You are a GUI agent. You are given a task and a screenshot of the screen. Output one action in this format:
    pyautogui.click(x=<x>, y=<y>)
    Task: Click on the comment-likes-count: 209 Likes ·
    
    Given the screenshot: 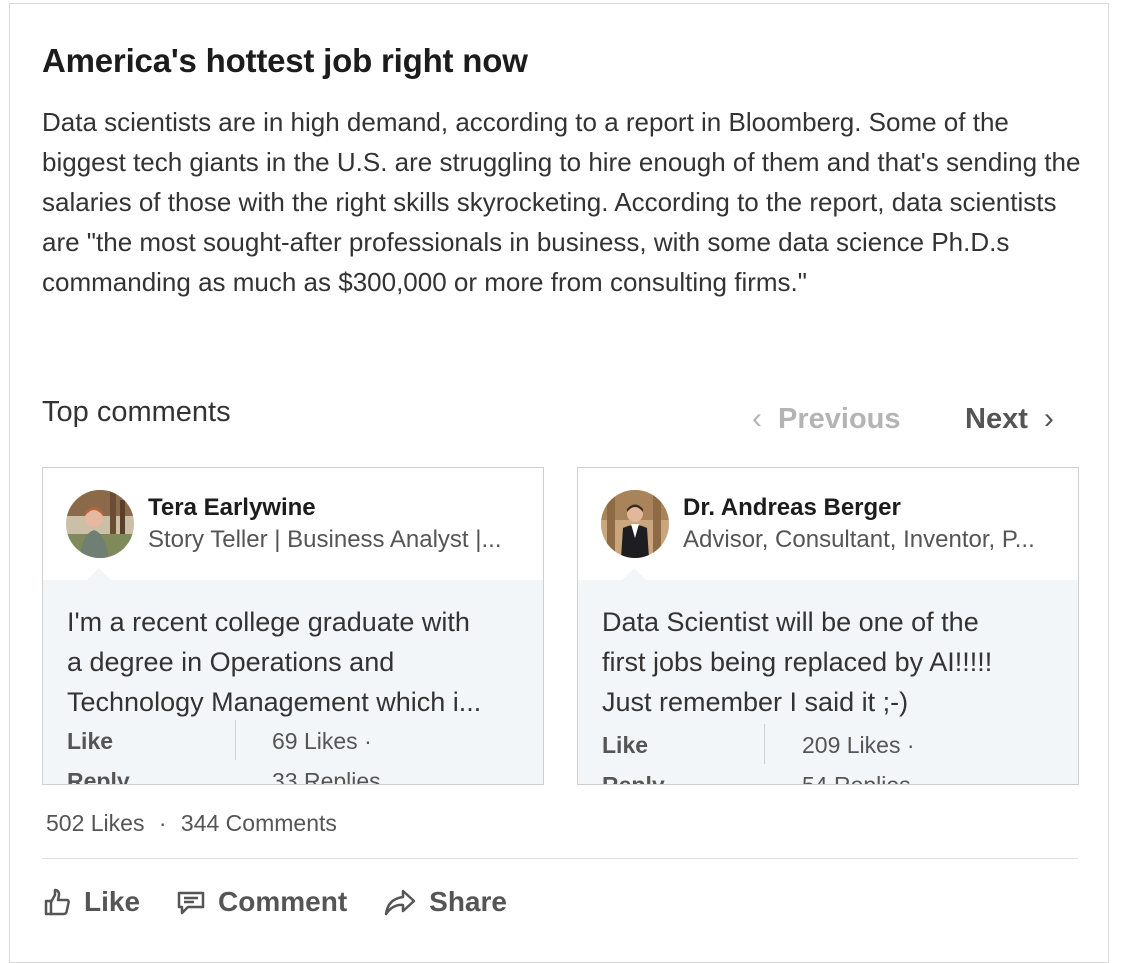 What is the action you would take?
    pyautogui.click(x=858, y=745)
    